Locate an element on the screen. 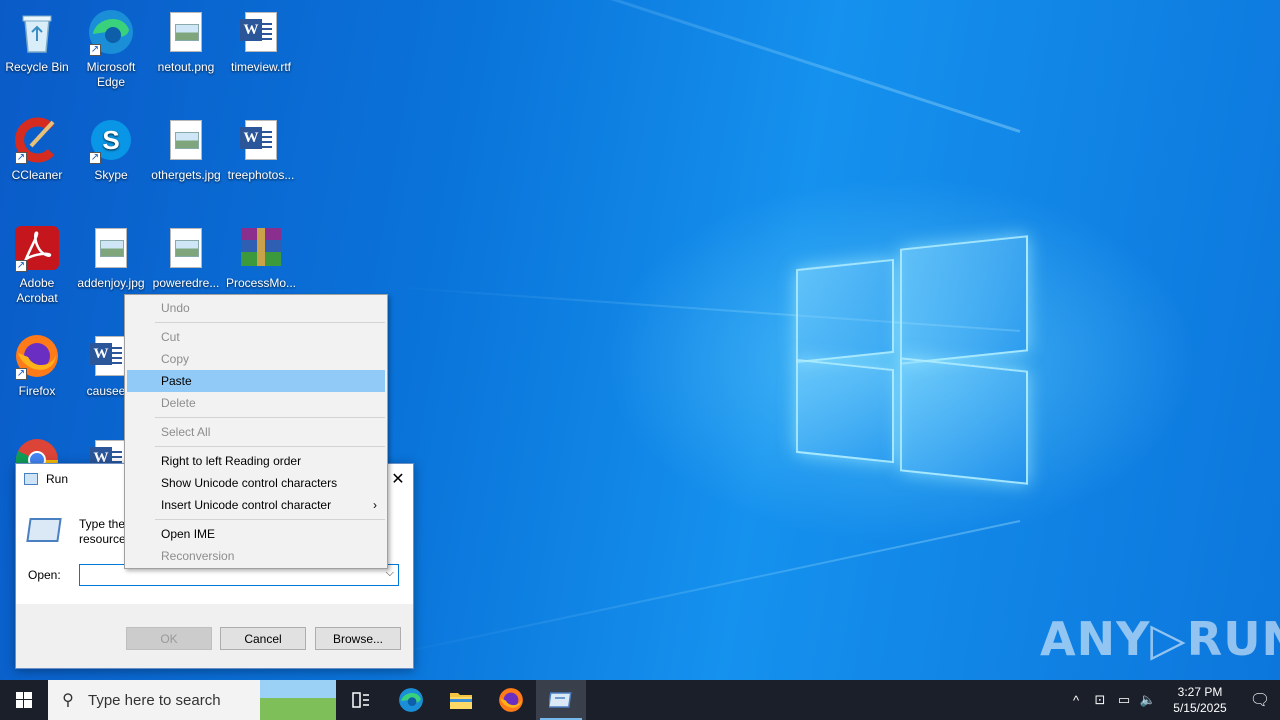 The image size is (1280, 720). run-description-line: Type the is located at coordinates (102, 524).